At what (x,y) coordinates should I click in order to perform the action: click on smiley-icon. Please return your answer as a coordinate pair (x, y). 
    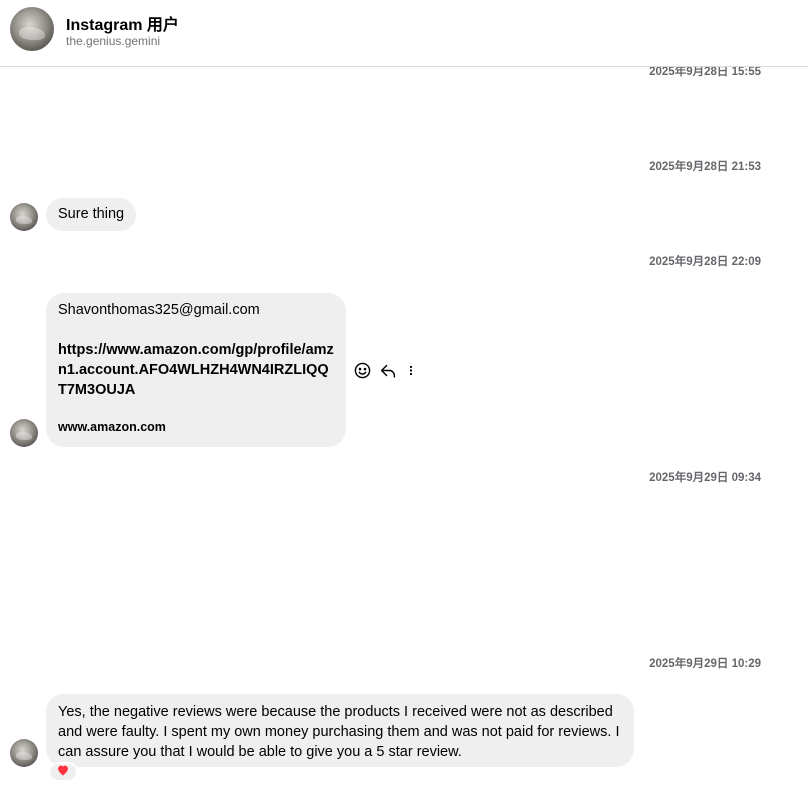
    Looking at the image, I should click on (362, 370).